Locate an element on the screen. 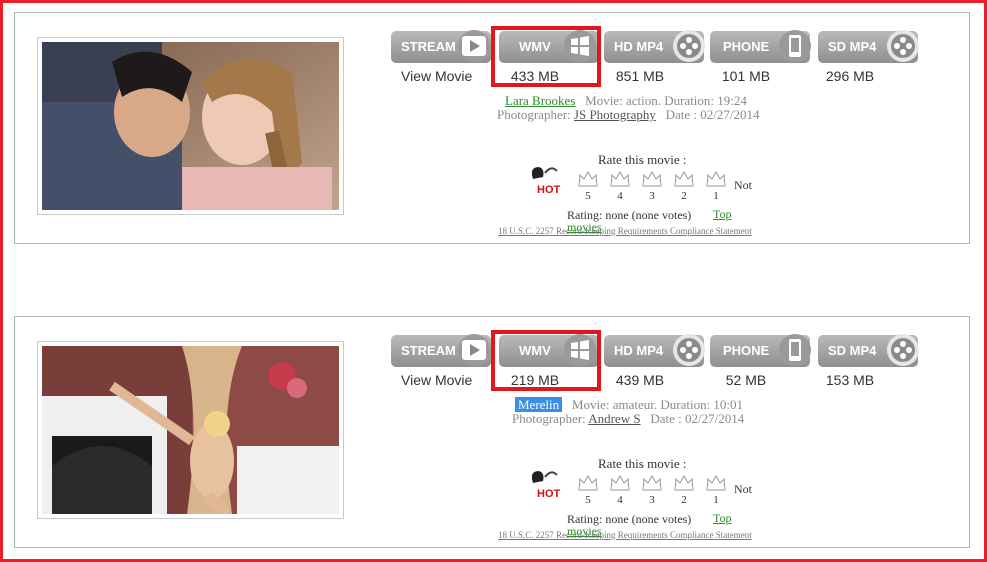 The image size is (987, 562). photographer-link: JS Photography is located at coordinates (615, 114).